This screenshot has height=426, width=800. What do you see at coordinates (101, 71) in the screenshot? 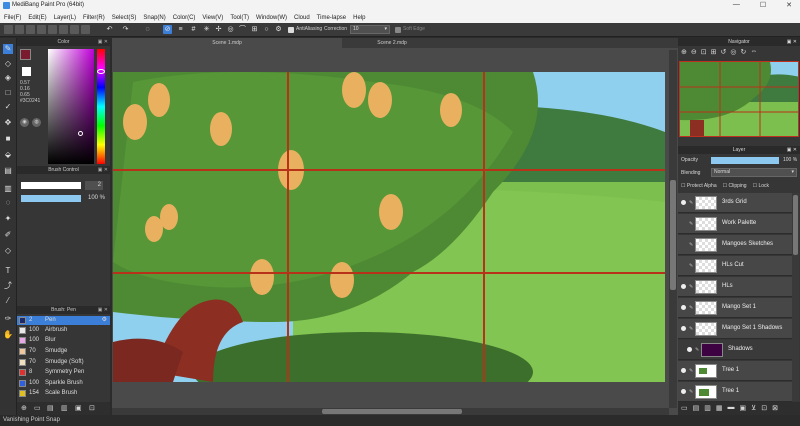
I see `hue-cursor` at bounding box center [101, 71].